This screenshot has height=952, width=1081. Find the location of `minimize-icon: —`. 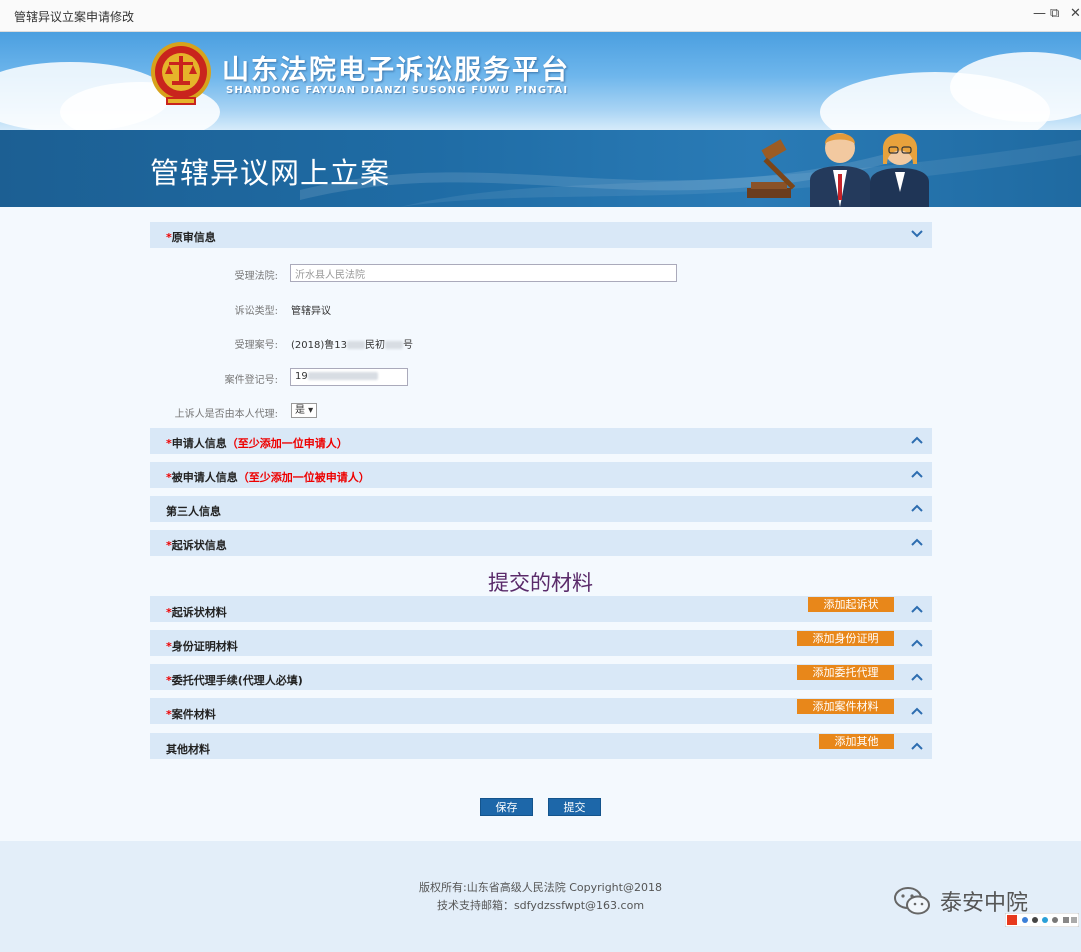

minimize-icon: — is located at coordinates (1039, 13).